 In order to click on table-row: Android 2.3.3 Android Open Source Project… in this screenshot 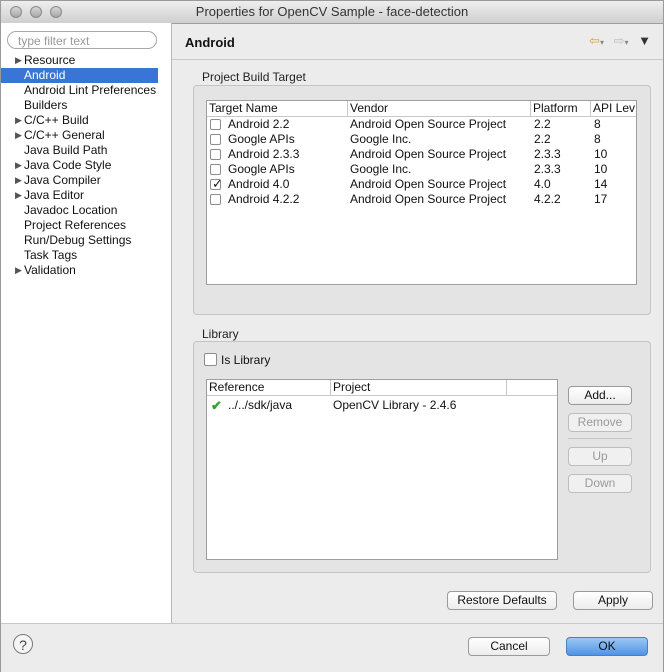, I will do `click(421, 154)`.